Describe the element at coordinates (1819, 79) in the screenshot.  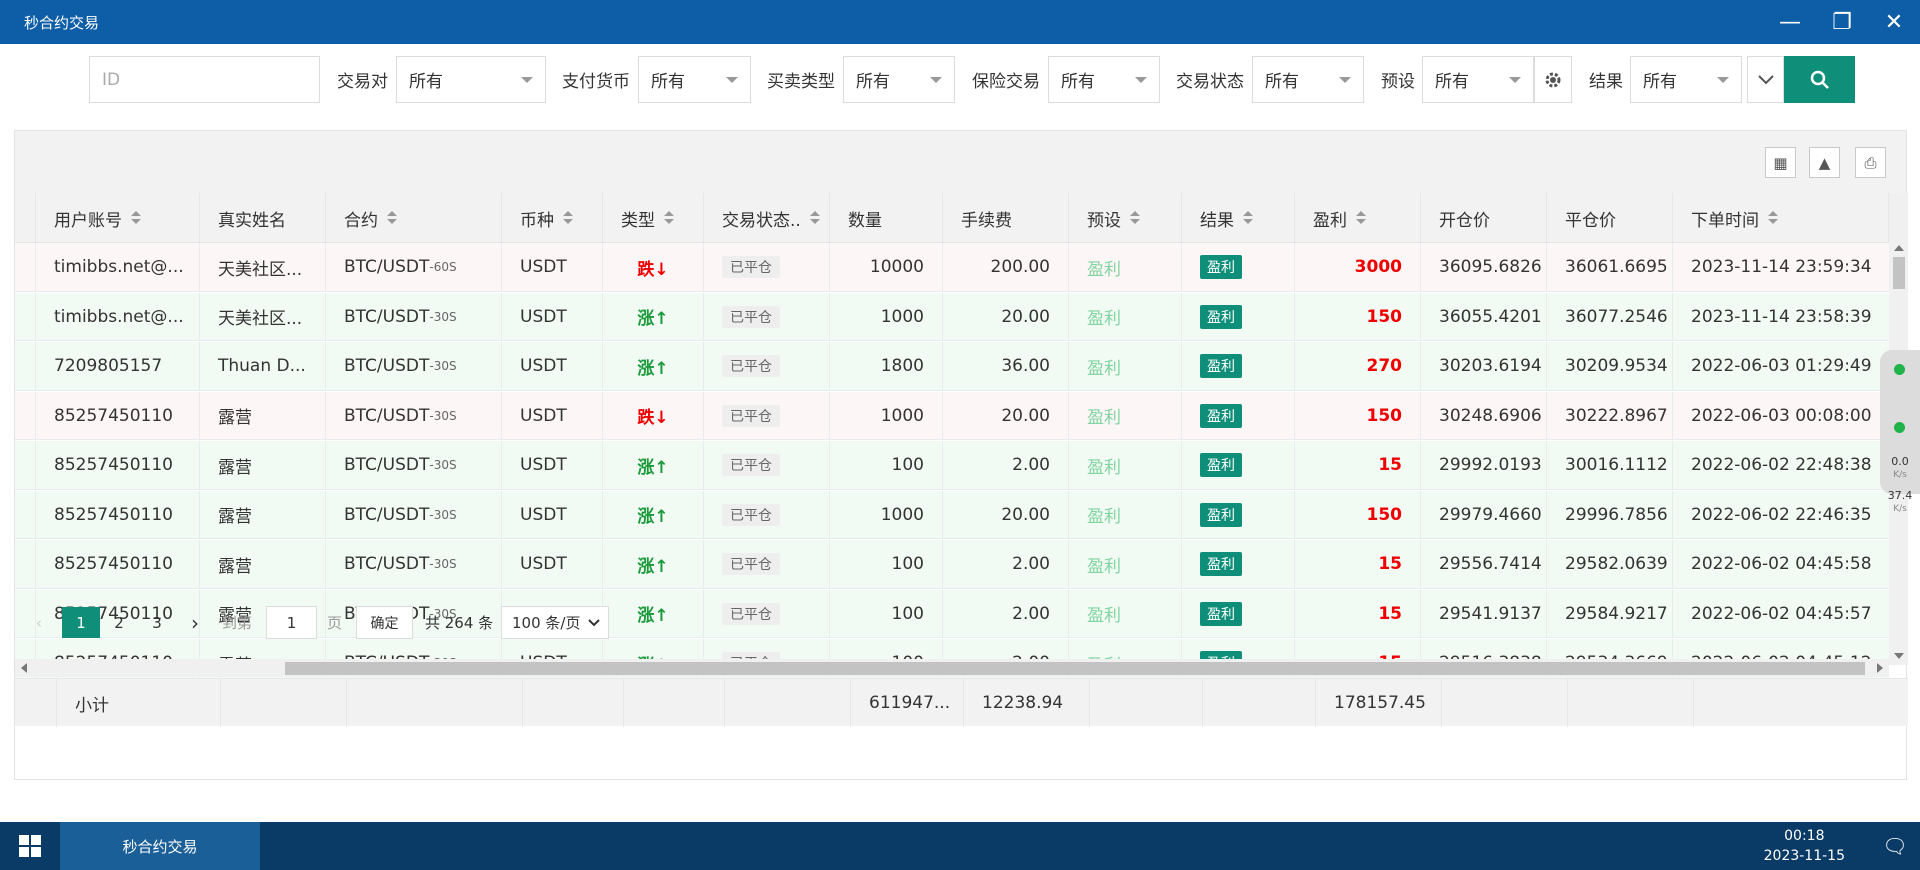
I see `search-button` at that location.